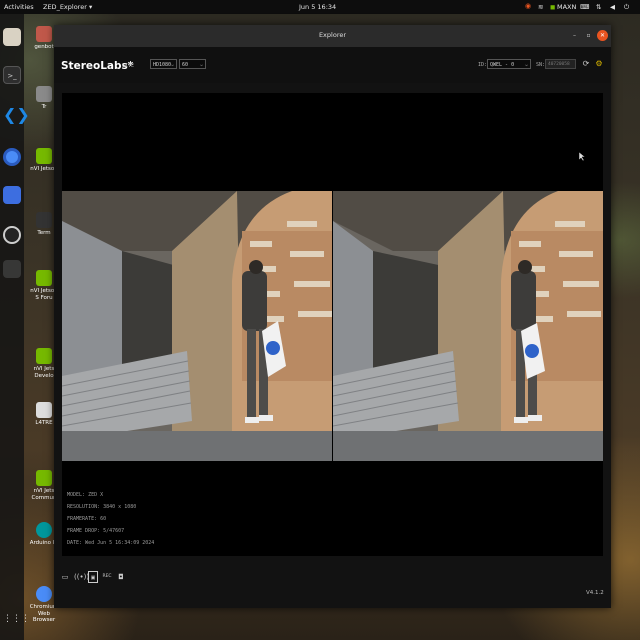  Describe the element at coordinates (566, 7) in the screenshot. I see `power-mode-label: MAXN` at that location.